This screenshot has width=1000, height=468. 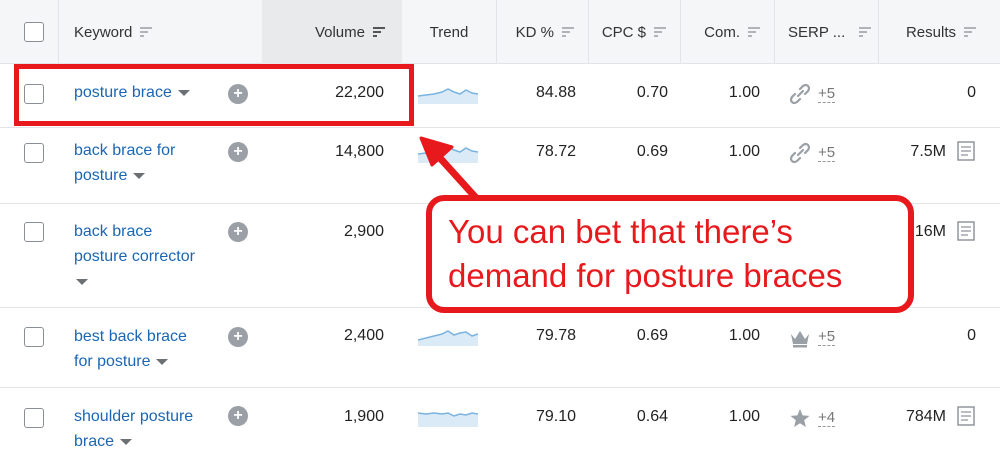 I want to click on column-volume: Volume, so click(x=332, y=32).